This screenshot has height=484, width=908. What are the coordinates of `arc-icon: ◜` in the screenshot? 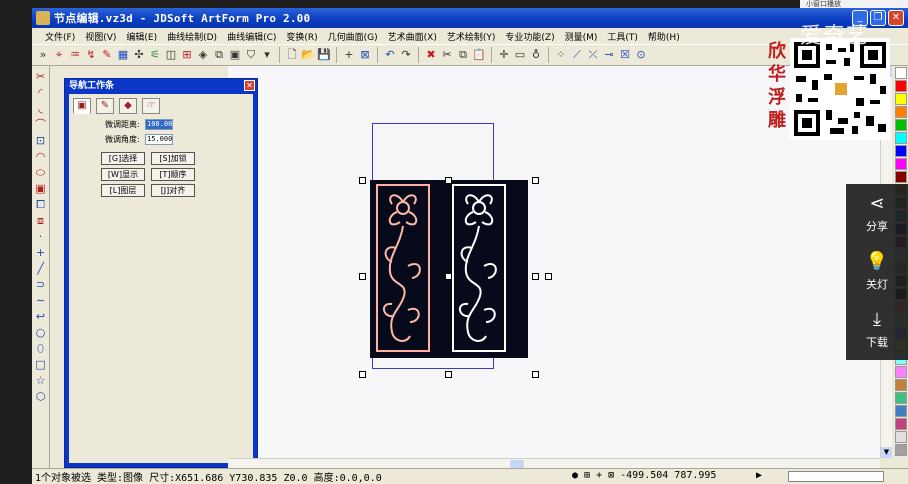 It's located at (41, 92).